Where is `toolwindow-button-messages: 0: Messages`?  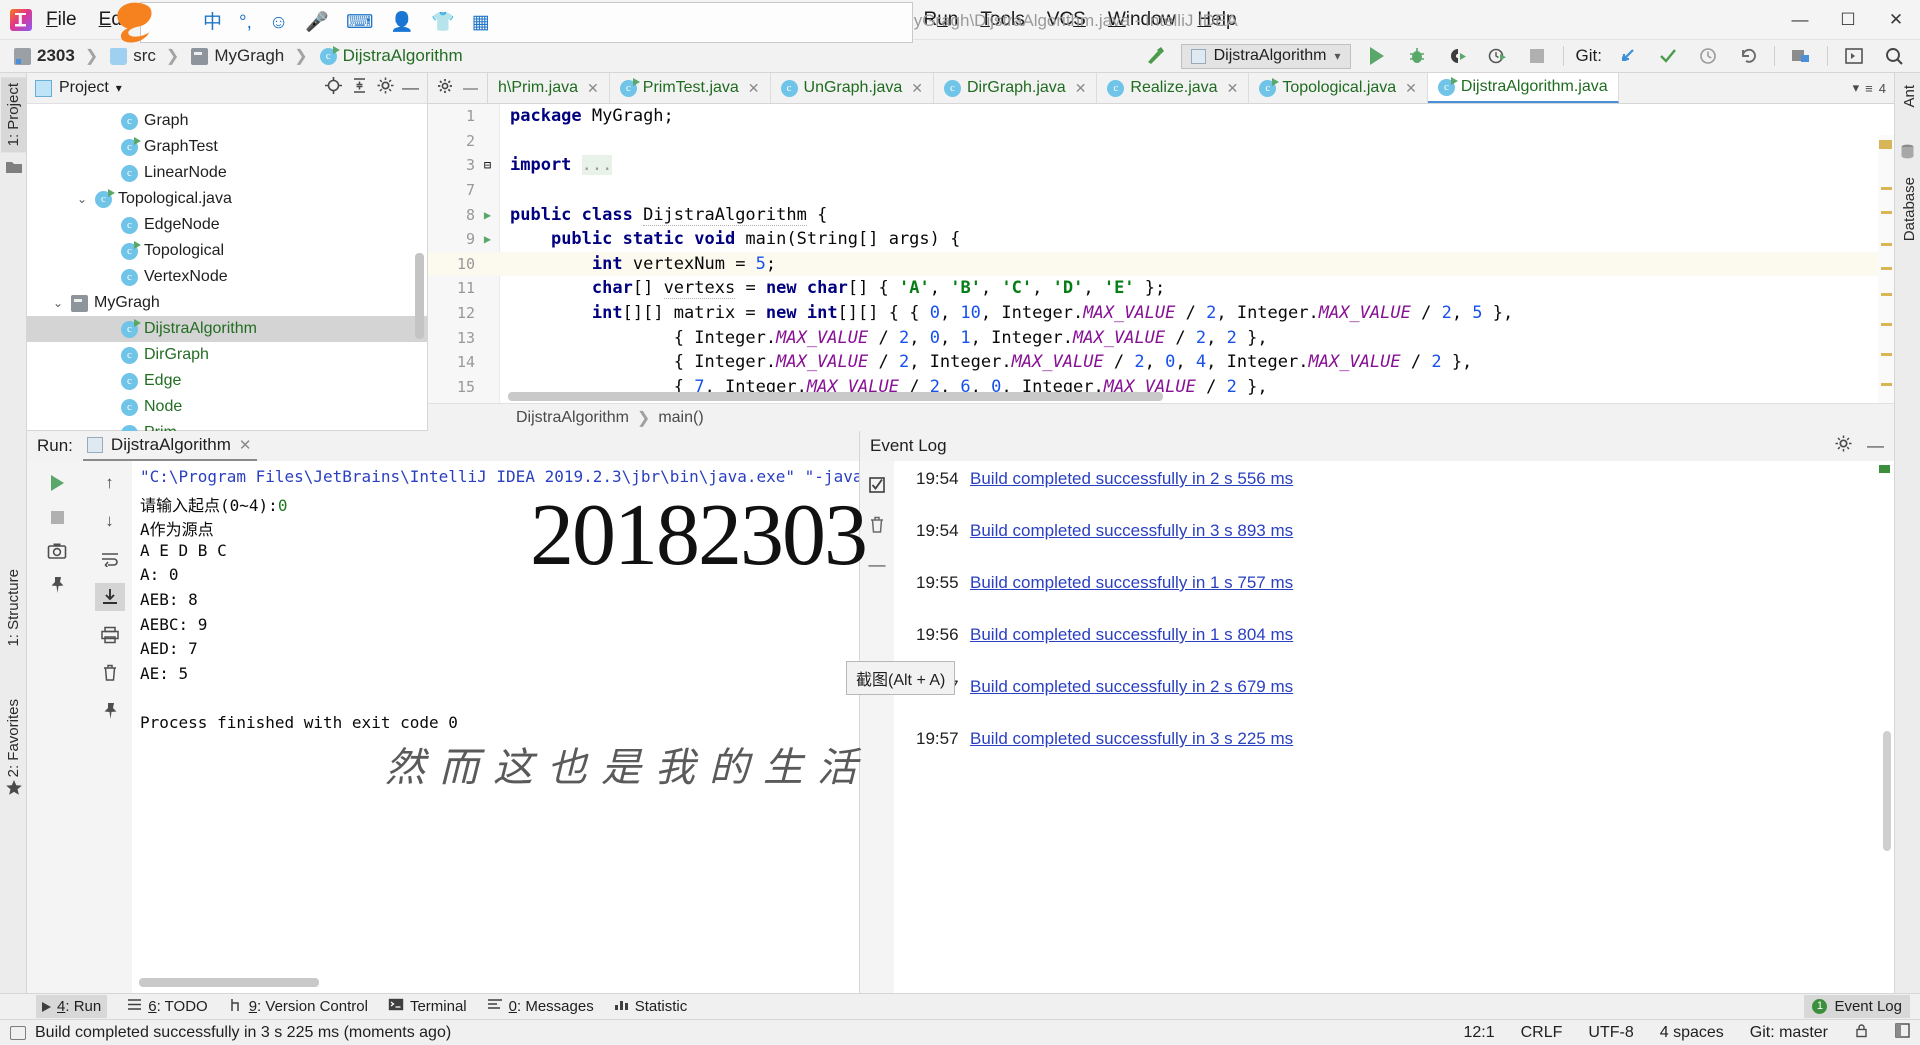 toolwindow-button-messages: 0: Messages is located at coordinates (540, 1006).